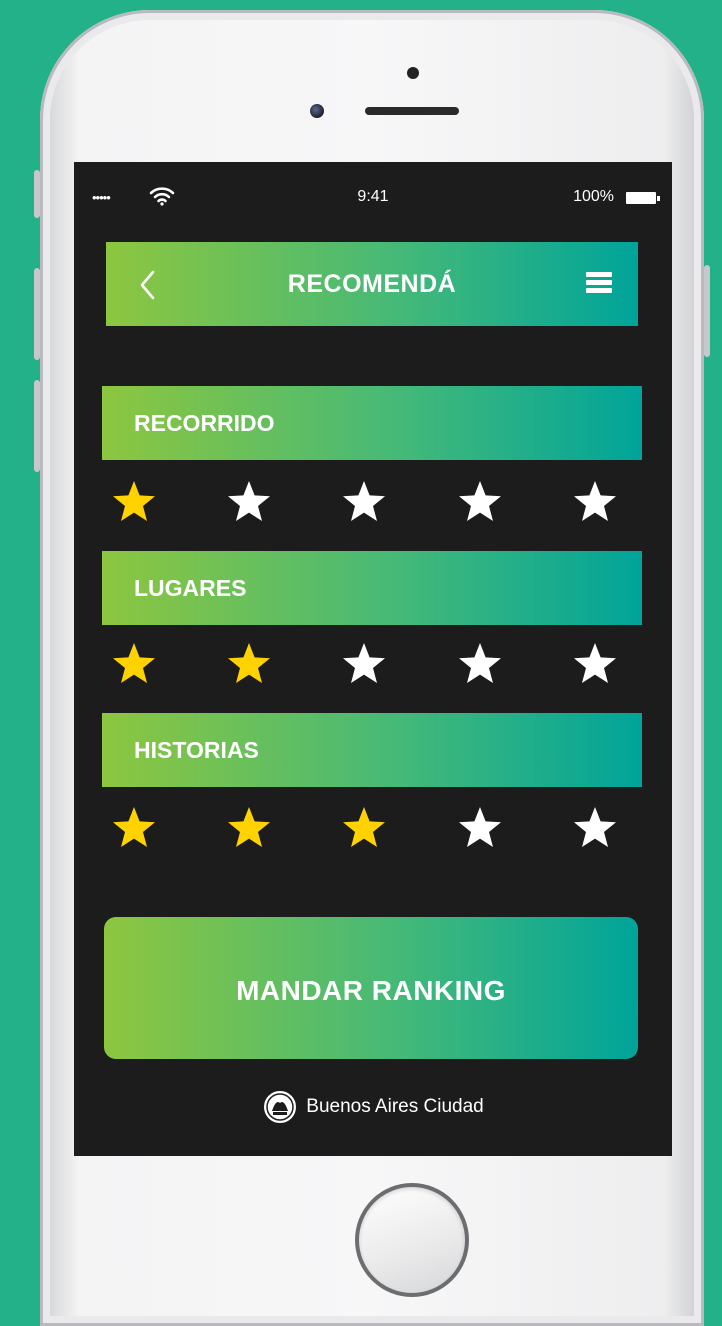 This screenshot has height=1326, width=722. I want to click on earpiece-speaker, so click(412, 111).